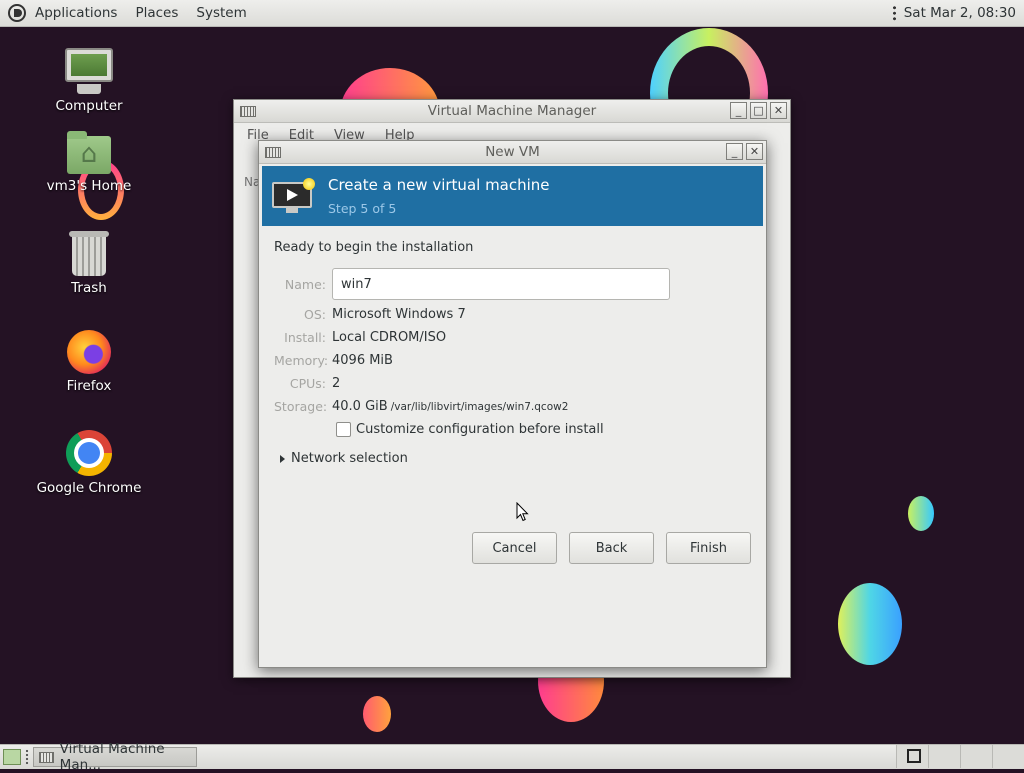 The image size is (1024, 773). What do you see at coordinates (501, 284) in the screenshot?
I see `vm-name-input` at bounding box center [501, 284].